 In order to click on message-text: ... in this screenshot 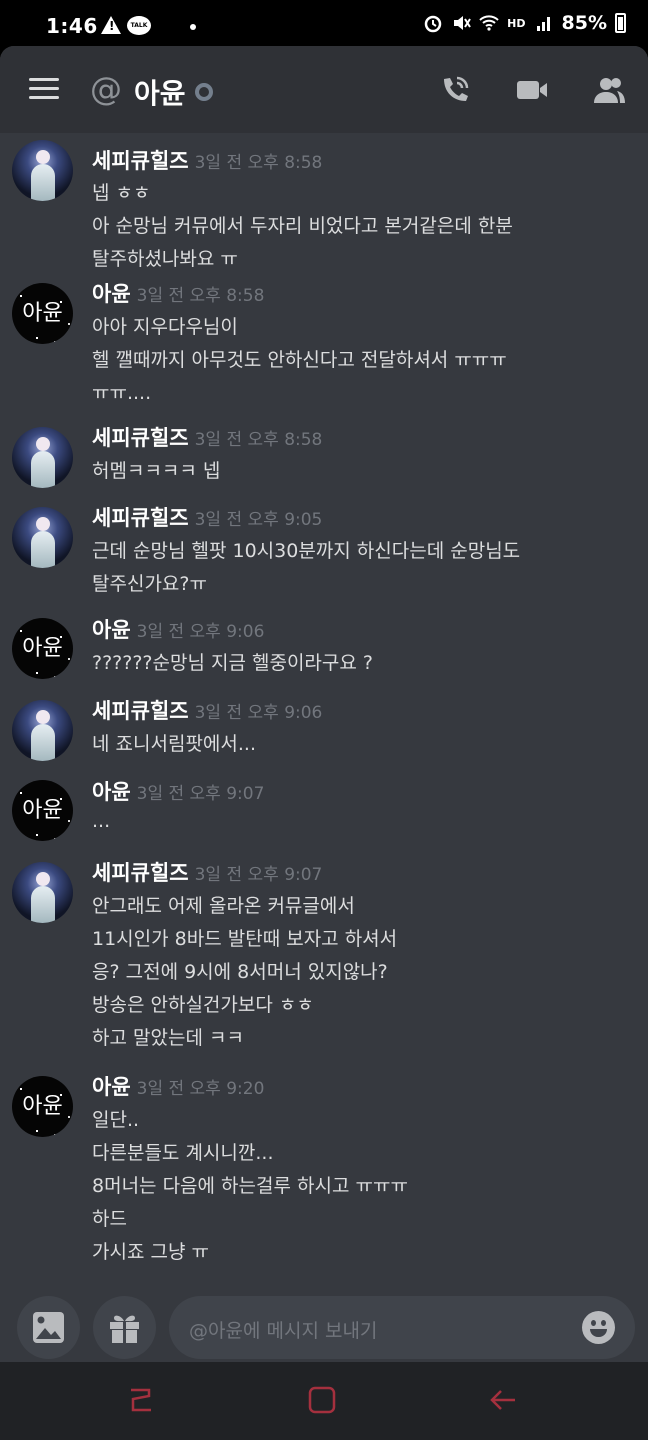, I will do `click(101, 821)`.